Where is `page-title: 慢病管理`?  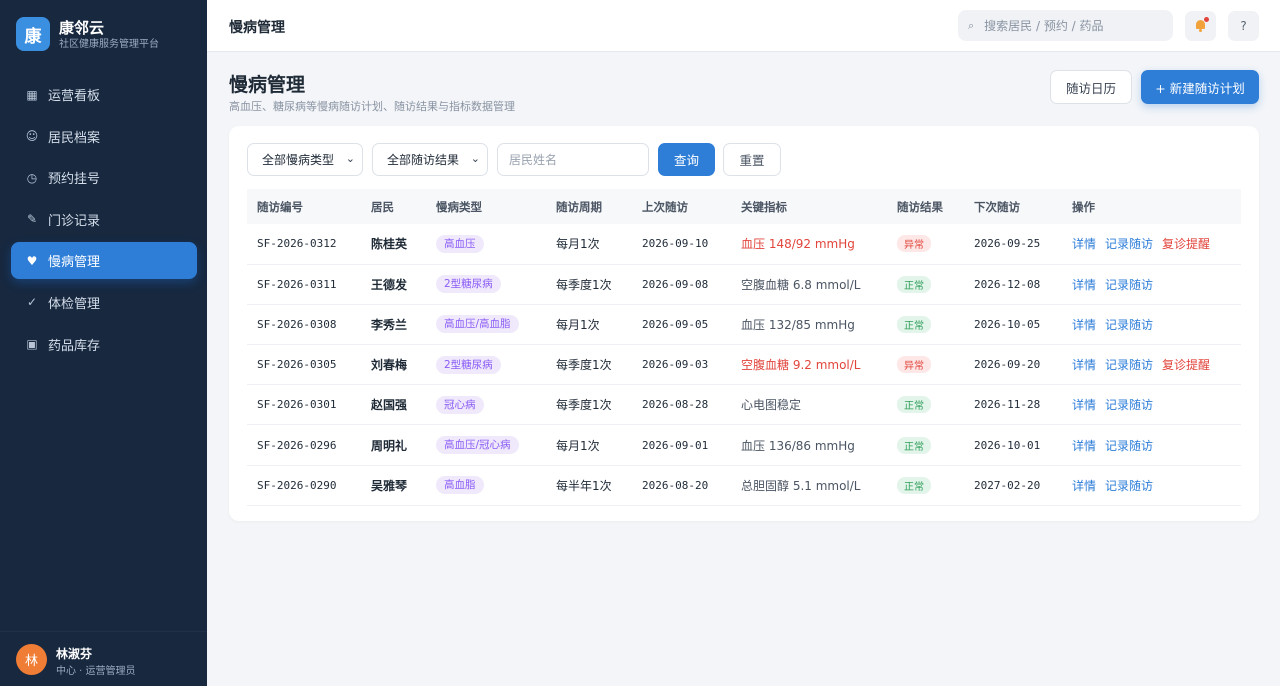 page-title: 慢病管理 is located at coordinates (267, 85).